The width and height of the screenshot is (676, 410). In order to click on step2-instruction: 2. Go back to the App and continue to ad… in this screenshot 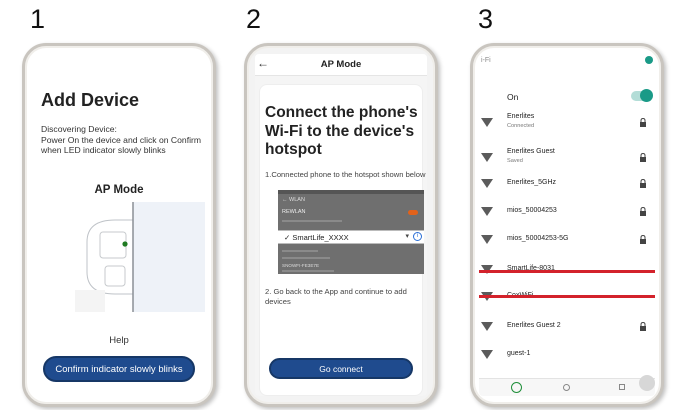, I will do `click(336, 296)`.